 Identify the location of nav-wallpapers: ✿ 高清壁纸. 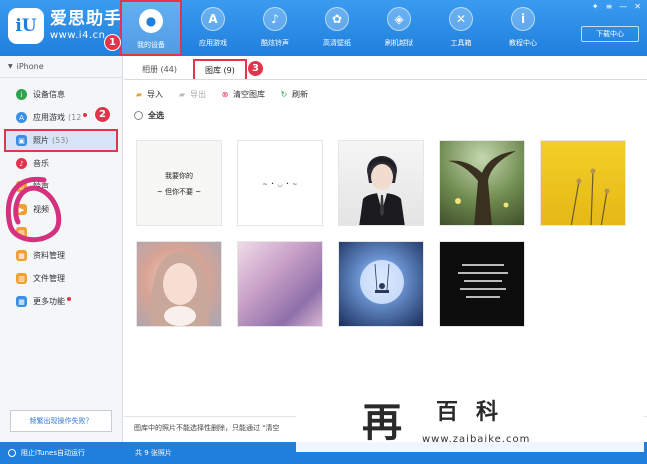
(337, 28).